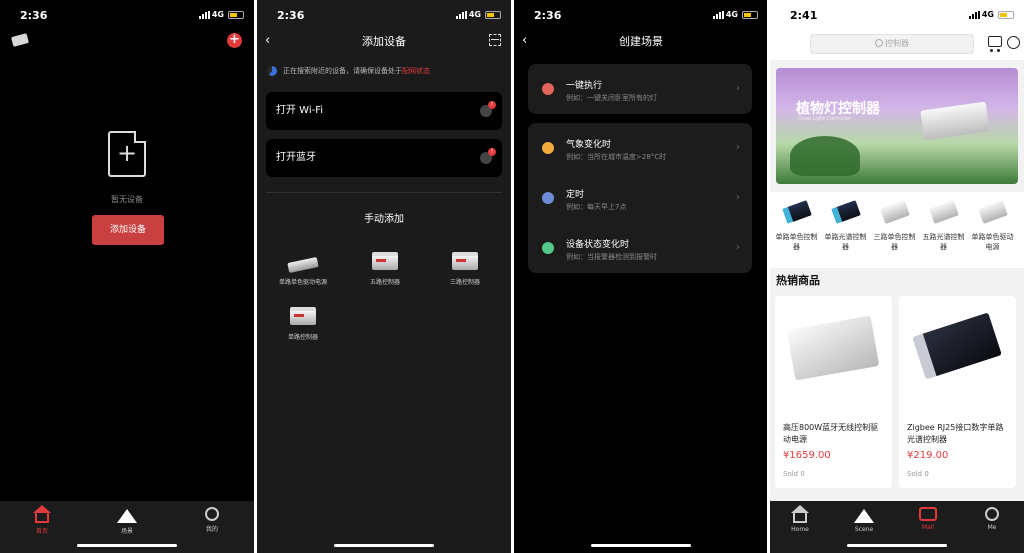  What do you see at coordinates (894, 226) in the screenshot?
I see `category-item: 三路单色控制器` at bounding box center [894, 226].